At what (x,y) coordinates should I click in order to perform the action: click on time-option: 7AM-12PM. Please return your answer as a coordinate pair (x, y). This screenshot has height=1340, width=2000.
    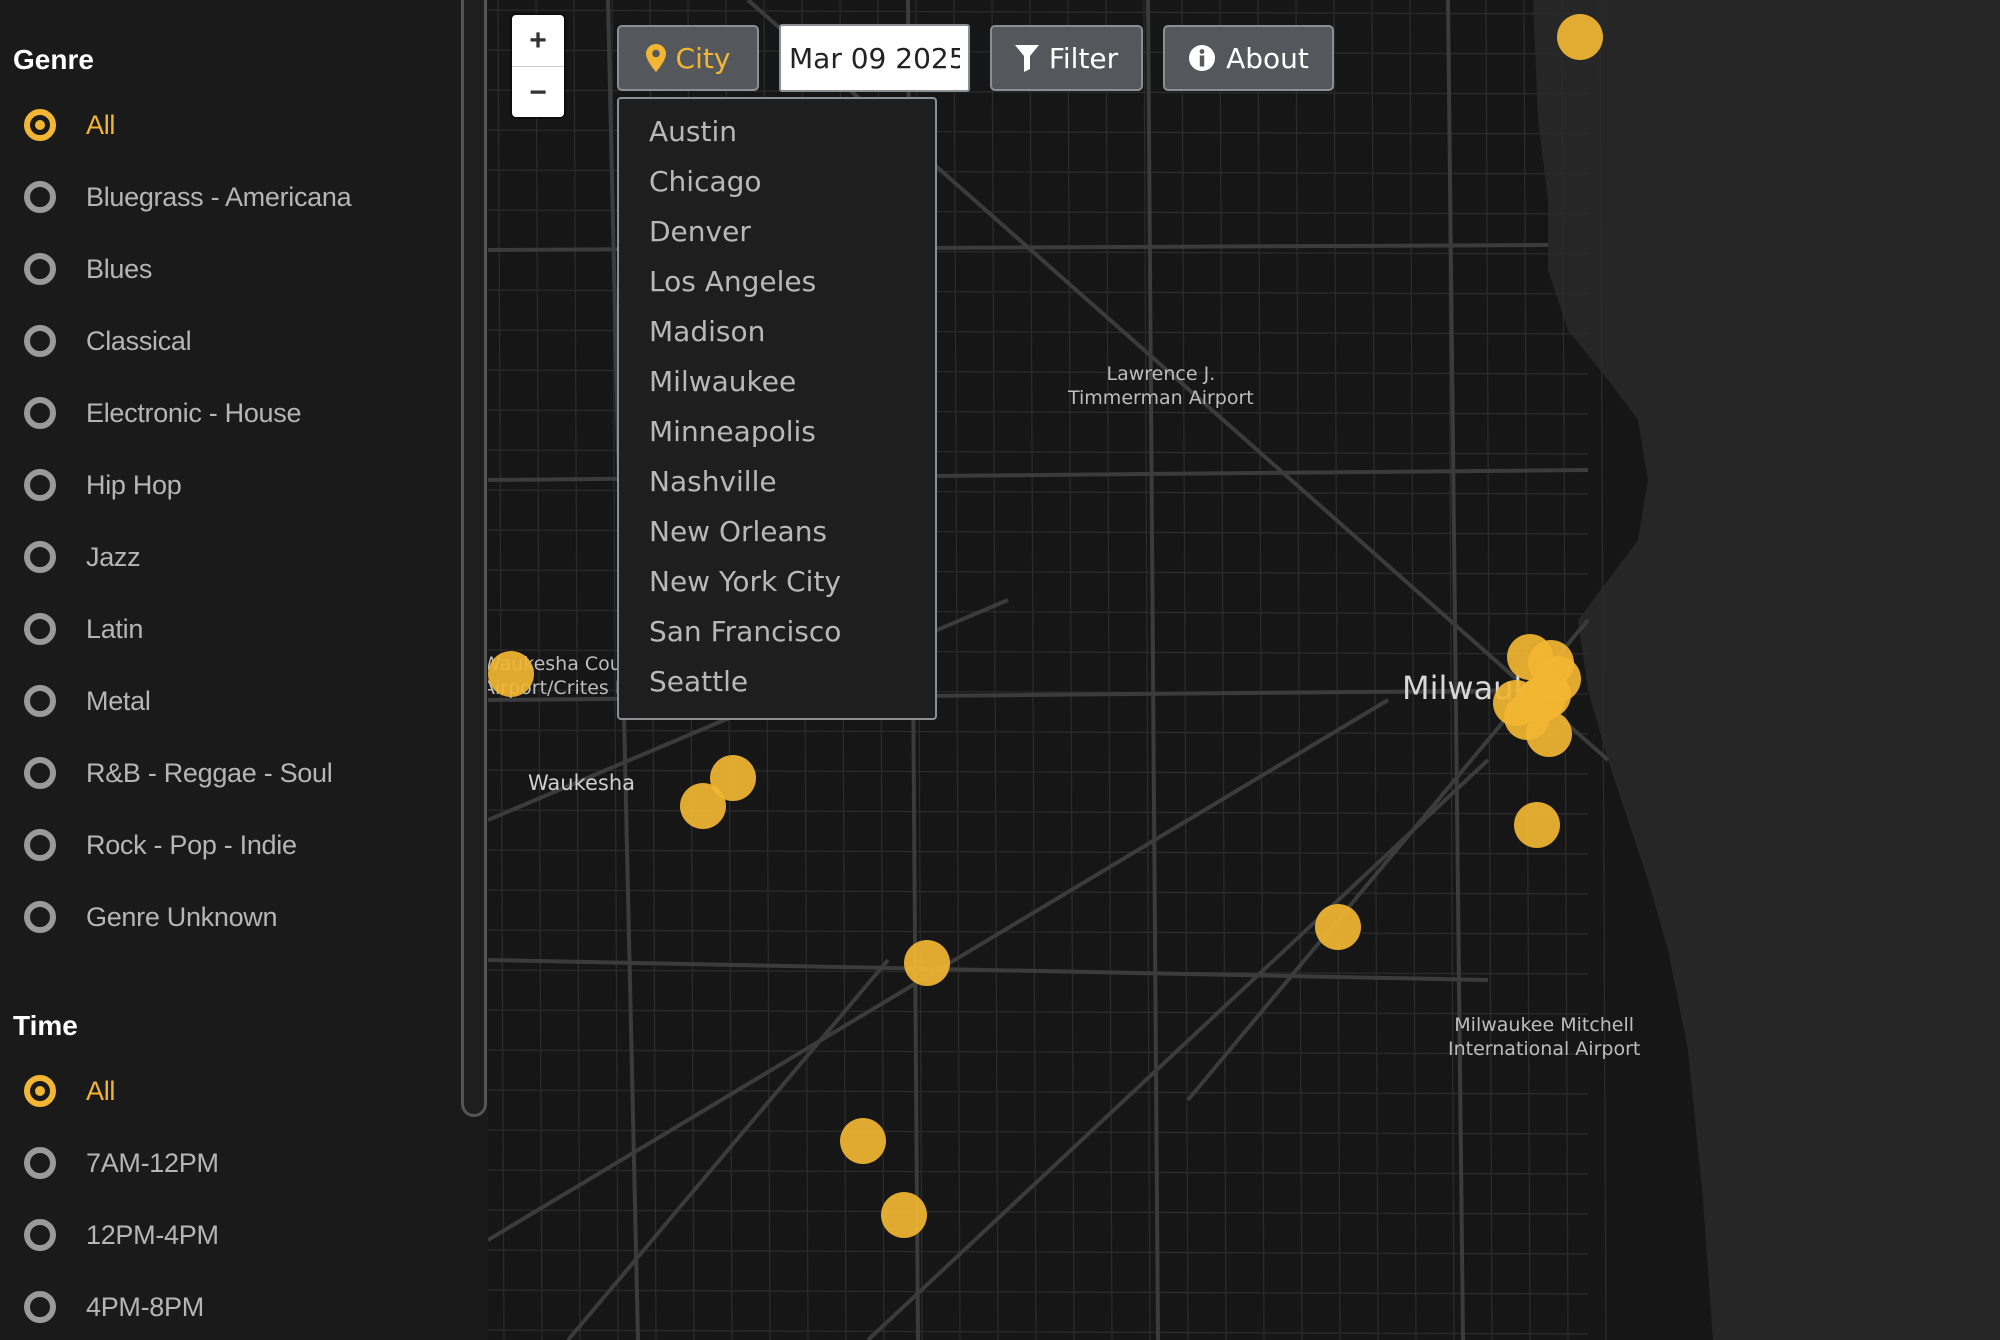
    Looking at the image, I should click on (121, 1163).